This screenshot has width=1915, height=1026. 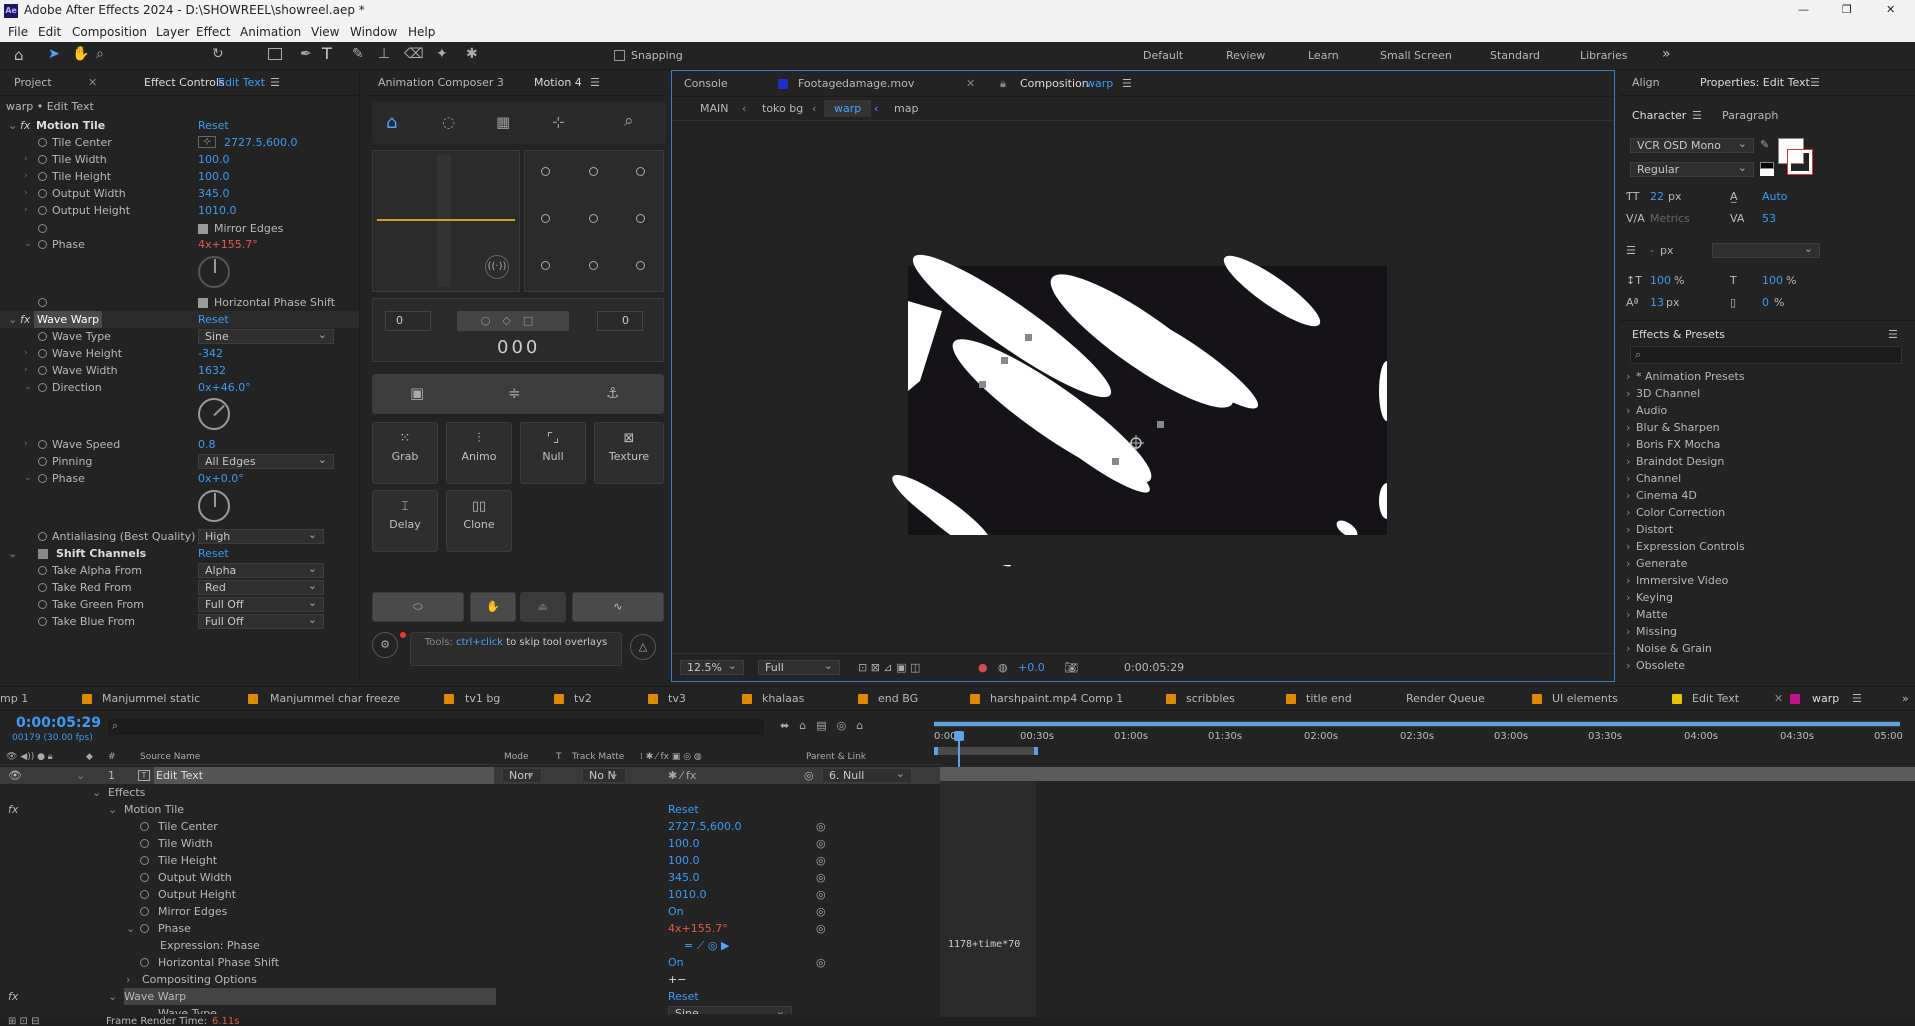 I want to click on breadcrumb-warp: warp, so click(x=848, y=108).